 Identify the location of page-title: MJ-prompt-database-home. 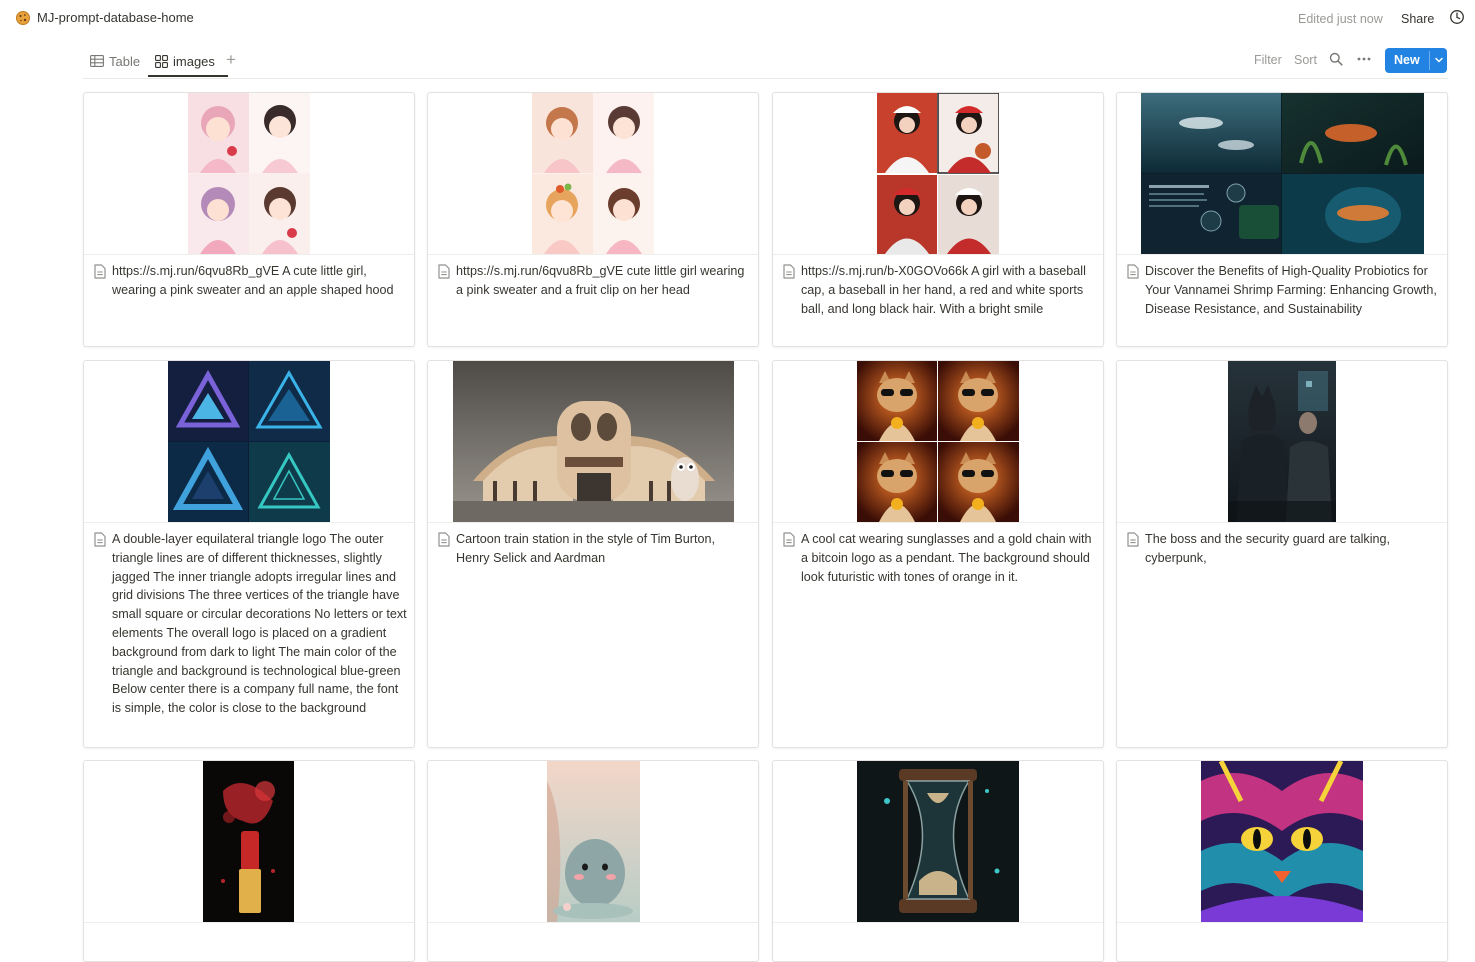
(115, 18).